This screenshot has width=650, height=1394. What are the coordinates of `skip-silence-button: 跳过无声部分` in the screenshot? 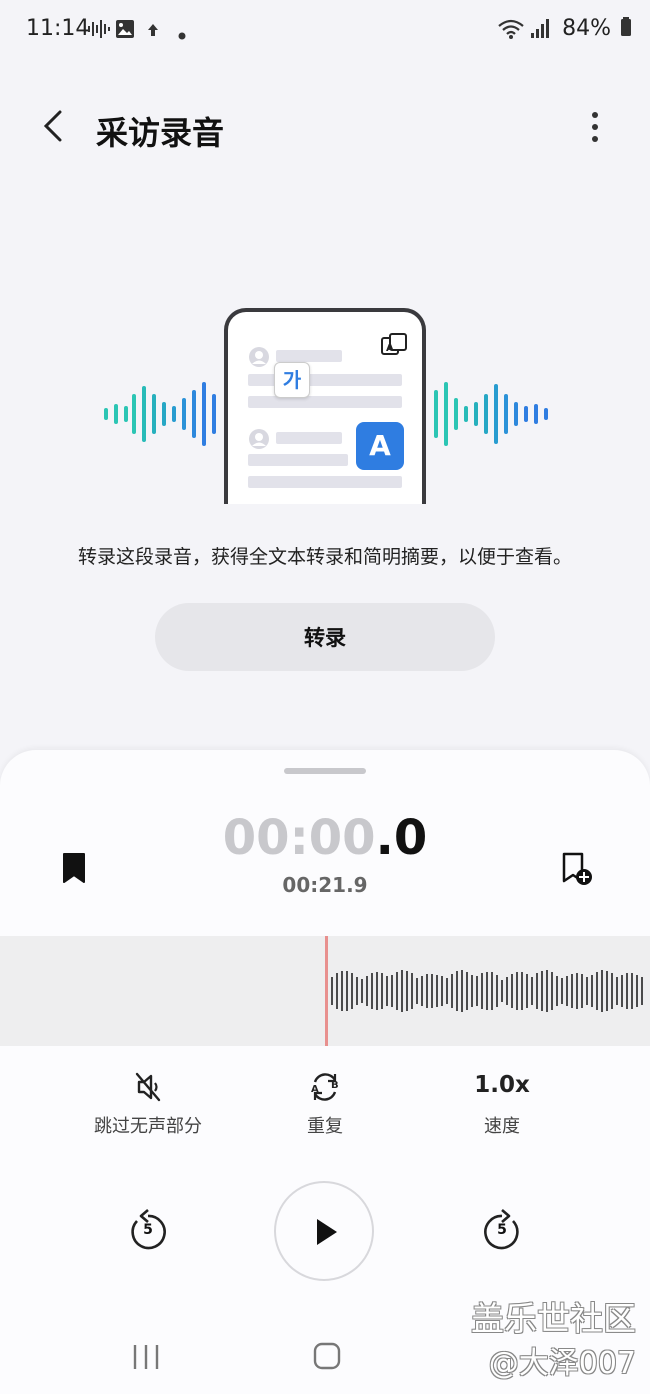 It's located at (148, 1103).